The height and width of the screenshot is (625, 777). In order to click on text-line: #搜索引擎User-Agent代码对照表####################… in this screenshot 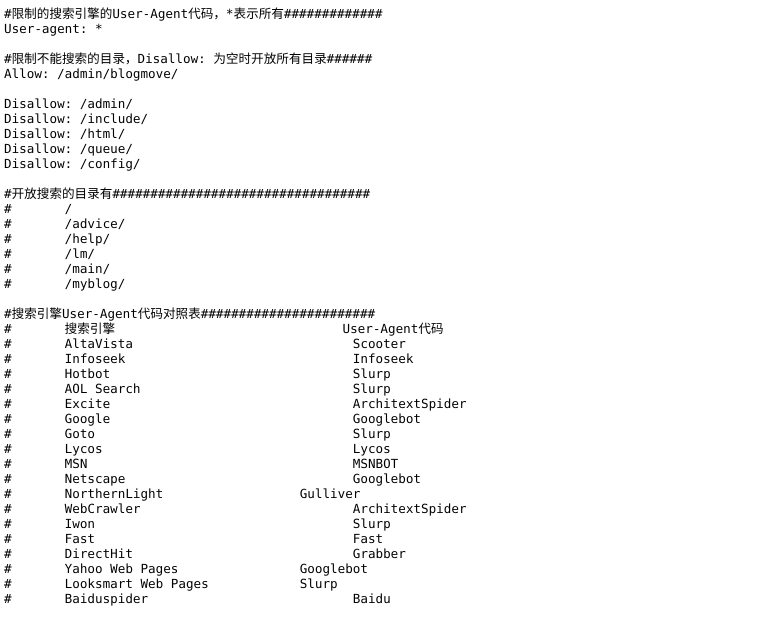, I will do `click(190, 313)`.